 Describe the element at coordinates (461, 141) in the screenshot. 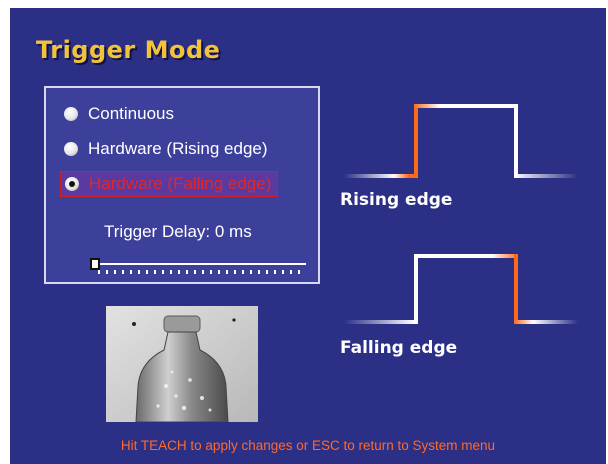

I see `rising-edge-waveform` at that location.